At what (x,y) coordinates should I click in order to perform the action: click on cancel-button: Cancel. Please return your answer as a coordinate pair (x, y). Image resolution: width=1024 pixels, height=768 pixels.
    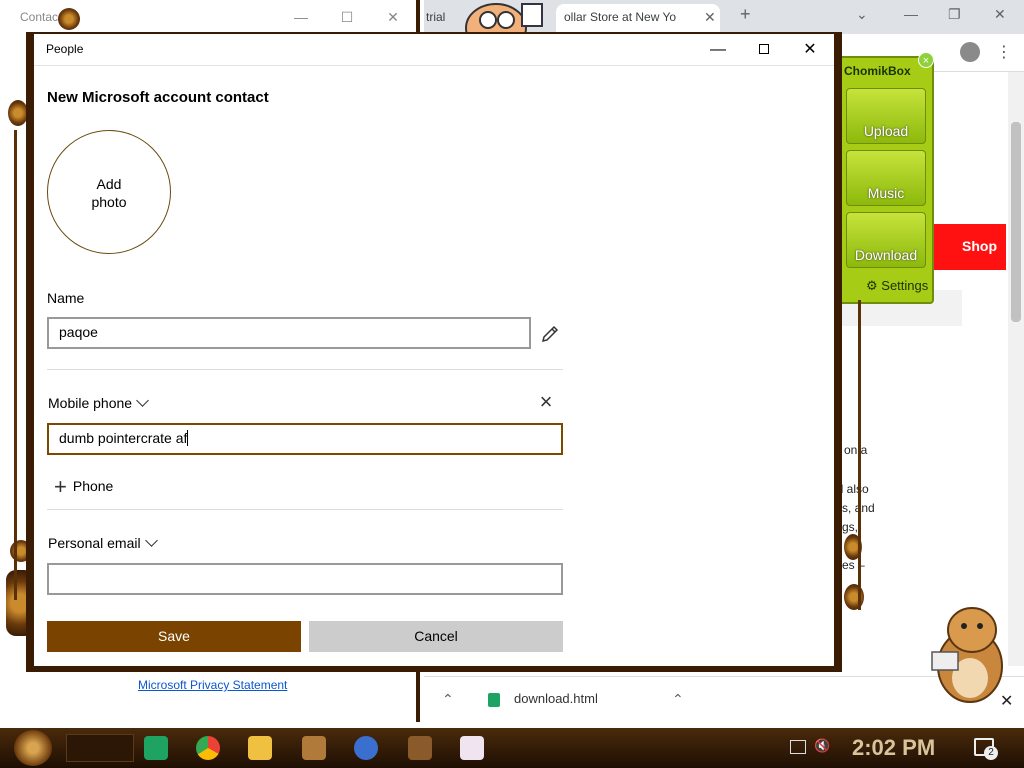
    Looking at the image, I should click on (436, 636).